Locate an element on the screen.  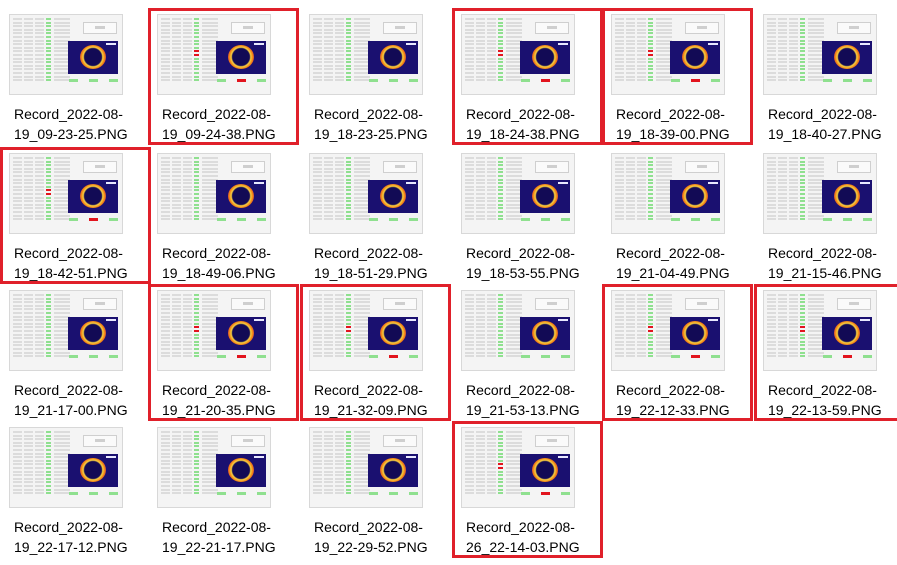
file-item: Record_2022-08- 19_18-39-00.PNG is located at coordinates (677, 76).